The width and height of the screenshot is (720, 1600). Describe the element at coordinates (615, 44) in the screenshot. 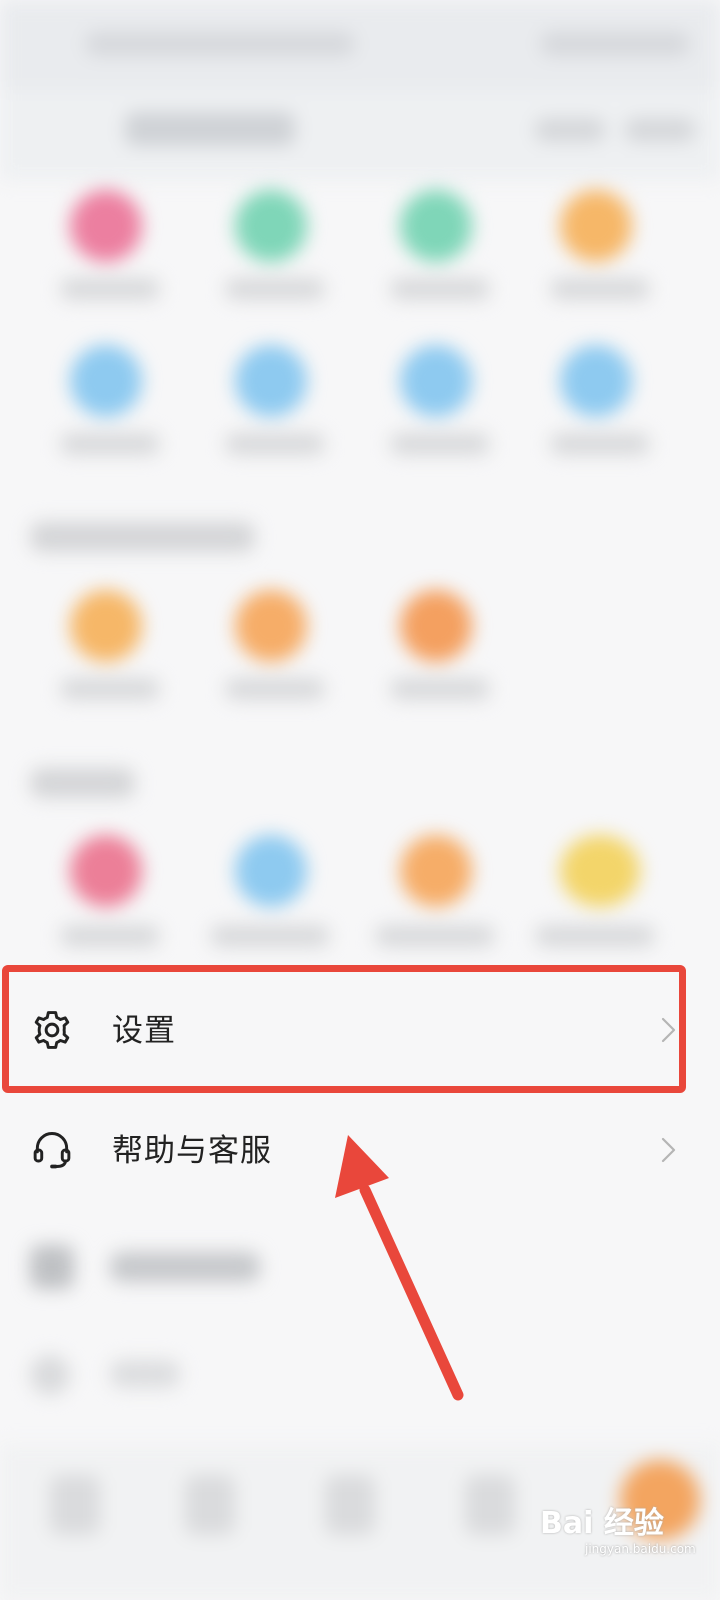

I see `status-icons-blur` at that location.